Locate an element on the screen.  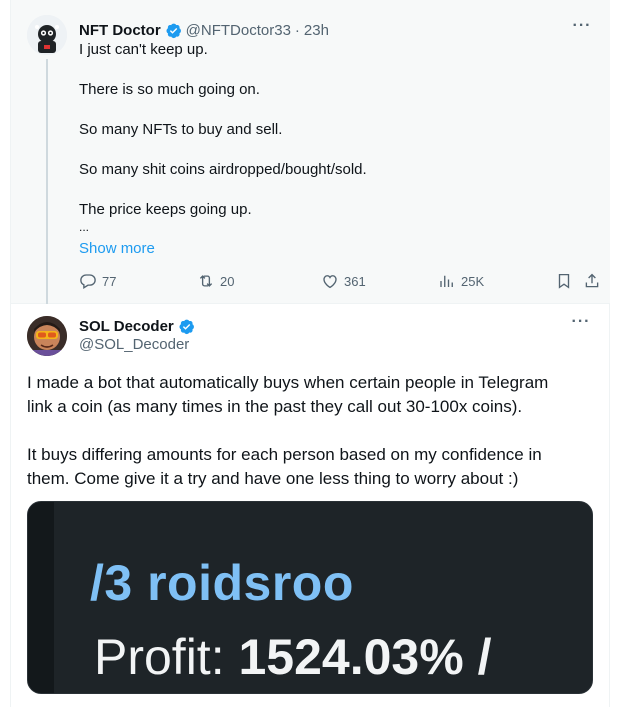
parent-header: NFT Doctor @NFTDoctor33 · 23h is located at coordinates (204, 30).